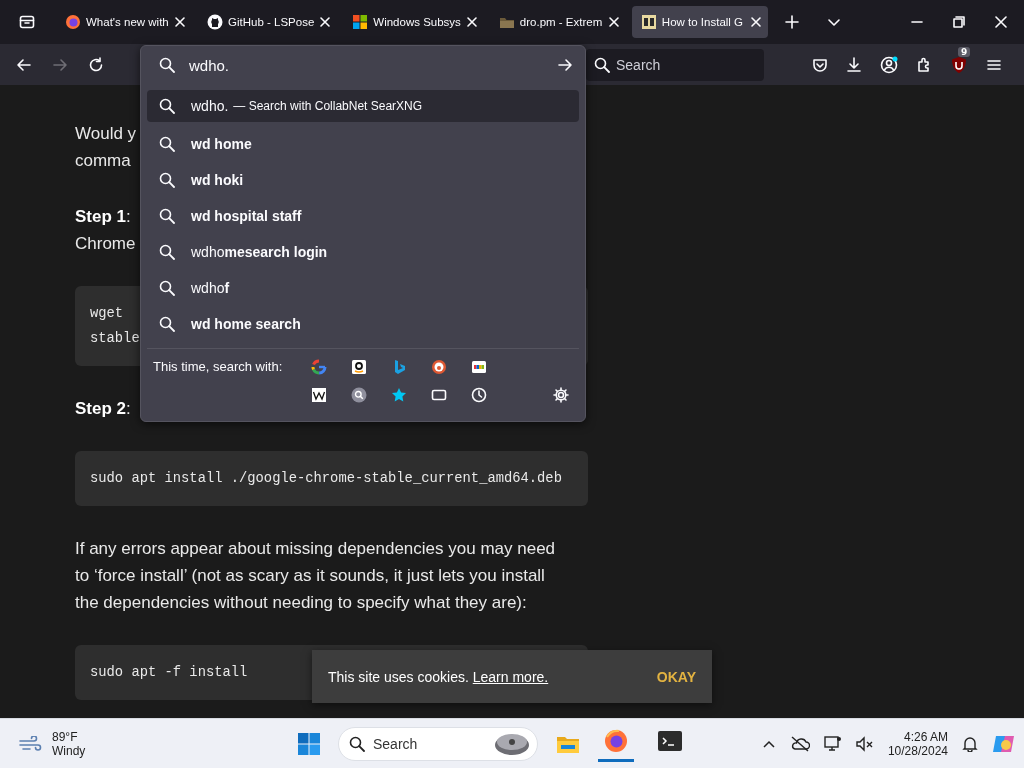 The image size is (1024, 768). I want to click on address-field: wdho., so click(366, 65).